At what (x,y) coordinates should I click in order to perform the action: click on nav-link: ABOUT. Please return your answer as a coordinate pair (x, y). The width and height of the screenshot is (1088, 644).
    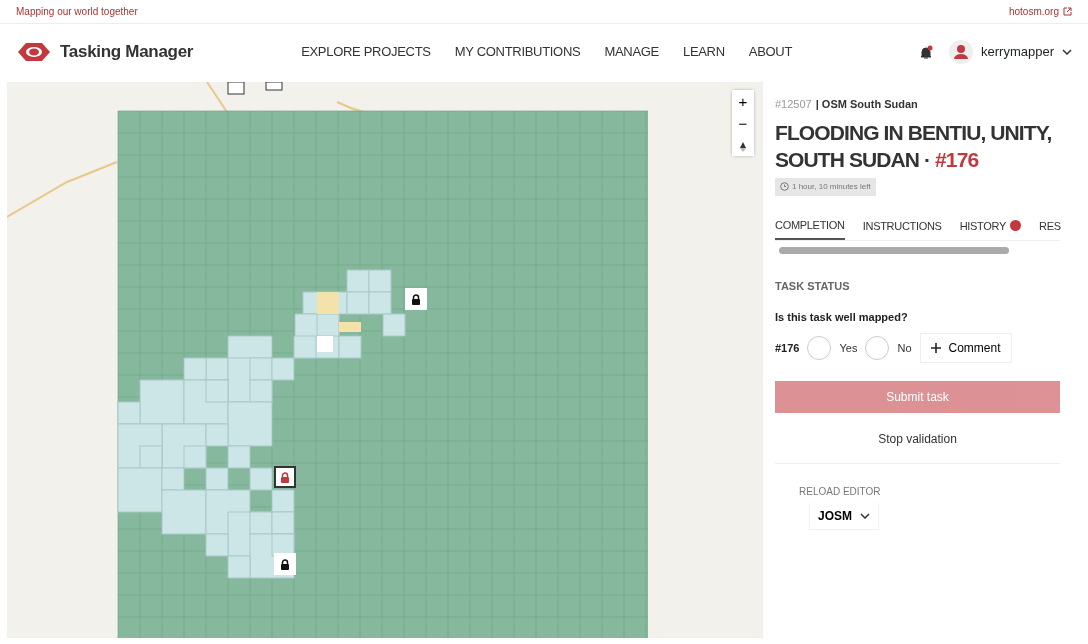
    Looking at the image, I should click on (770, 52).